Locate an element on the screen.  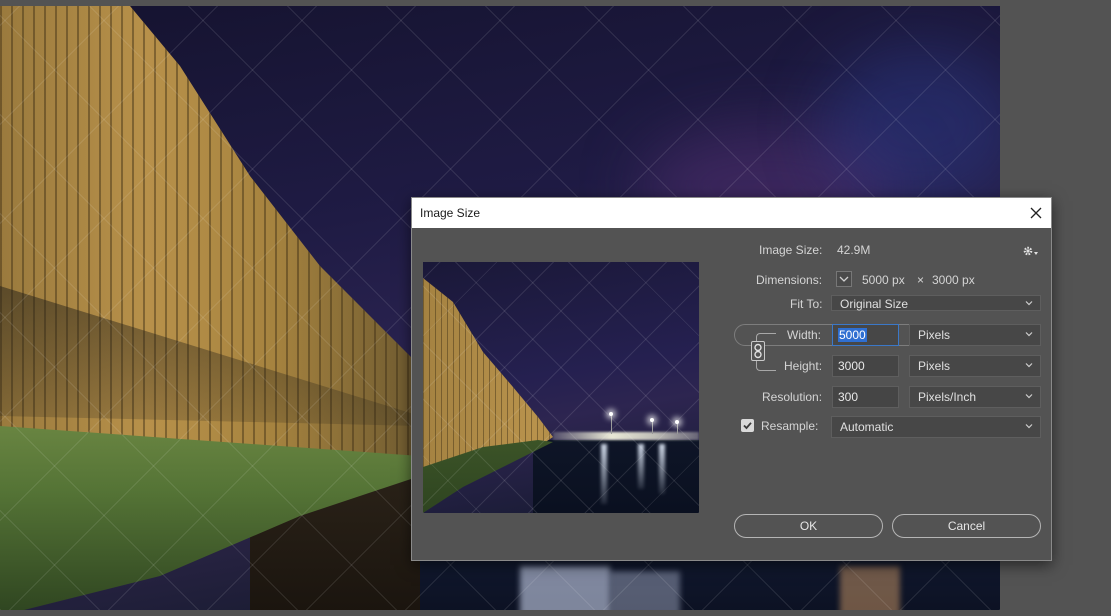
image-size-value: 42.9M is located at coordinates (854, 250).